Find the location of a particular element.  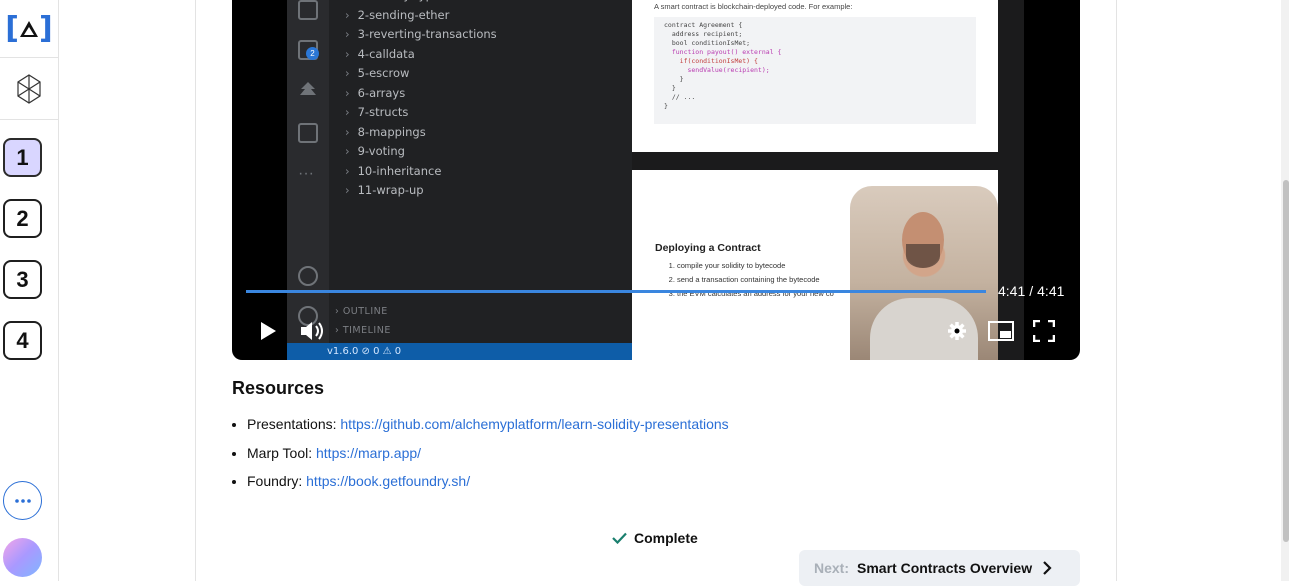

editor-status-bar: v1.6.0 ⊘ 0 ⚠ 0 is located at coordinates (459, 351).